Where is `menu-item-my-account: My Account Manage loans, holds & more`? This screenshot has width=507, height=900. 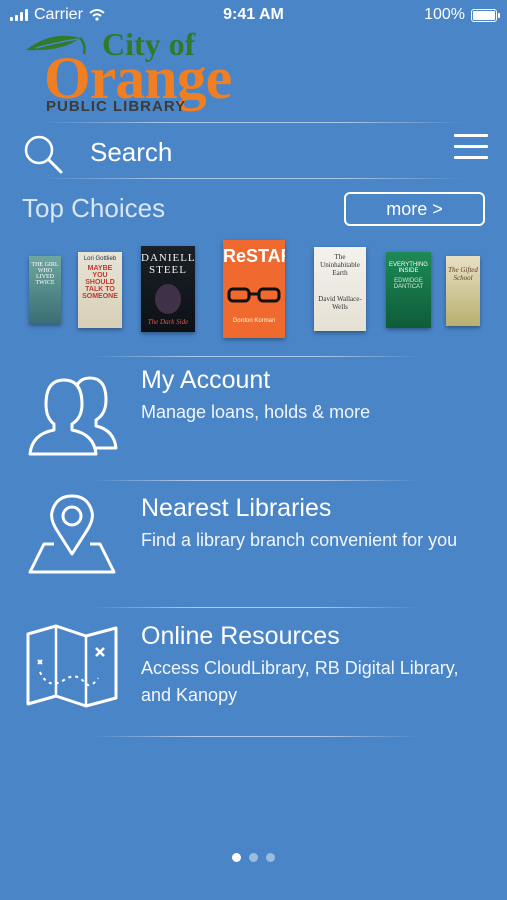 menu-item-my-account: My Account Manage loans, holds & more is located at coordinates (253, 419).